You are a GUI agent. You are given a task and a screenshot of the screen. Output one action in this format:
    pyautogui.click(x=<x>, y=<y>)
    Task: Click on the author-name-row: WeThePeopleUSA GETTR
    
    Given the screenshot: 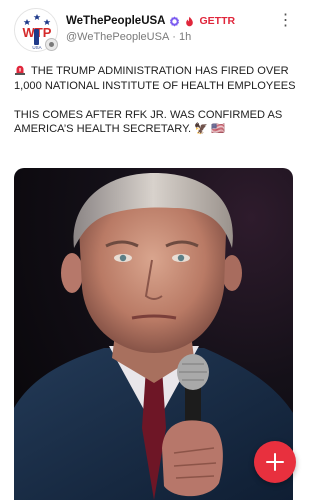 What is the action you would take?
    pyautogui.click(x=150, y=21)
    